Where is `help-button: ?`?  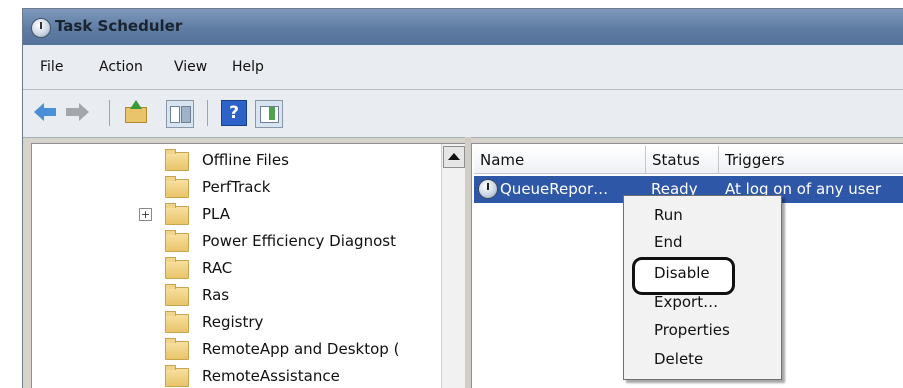 help-button: ? is located at coordinates (234, 113).